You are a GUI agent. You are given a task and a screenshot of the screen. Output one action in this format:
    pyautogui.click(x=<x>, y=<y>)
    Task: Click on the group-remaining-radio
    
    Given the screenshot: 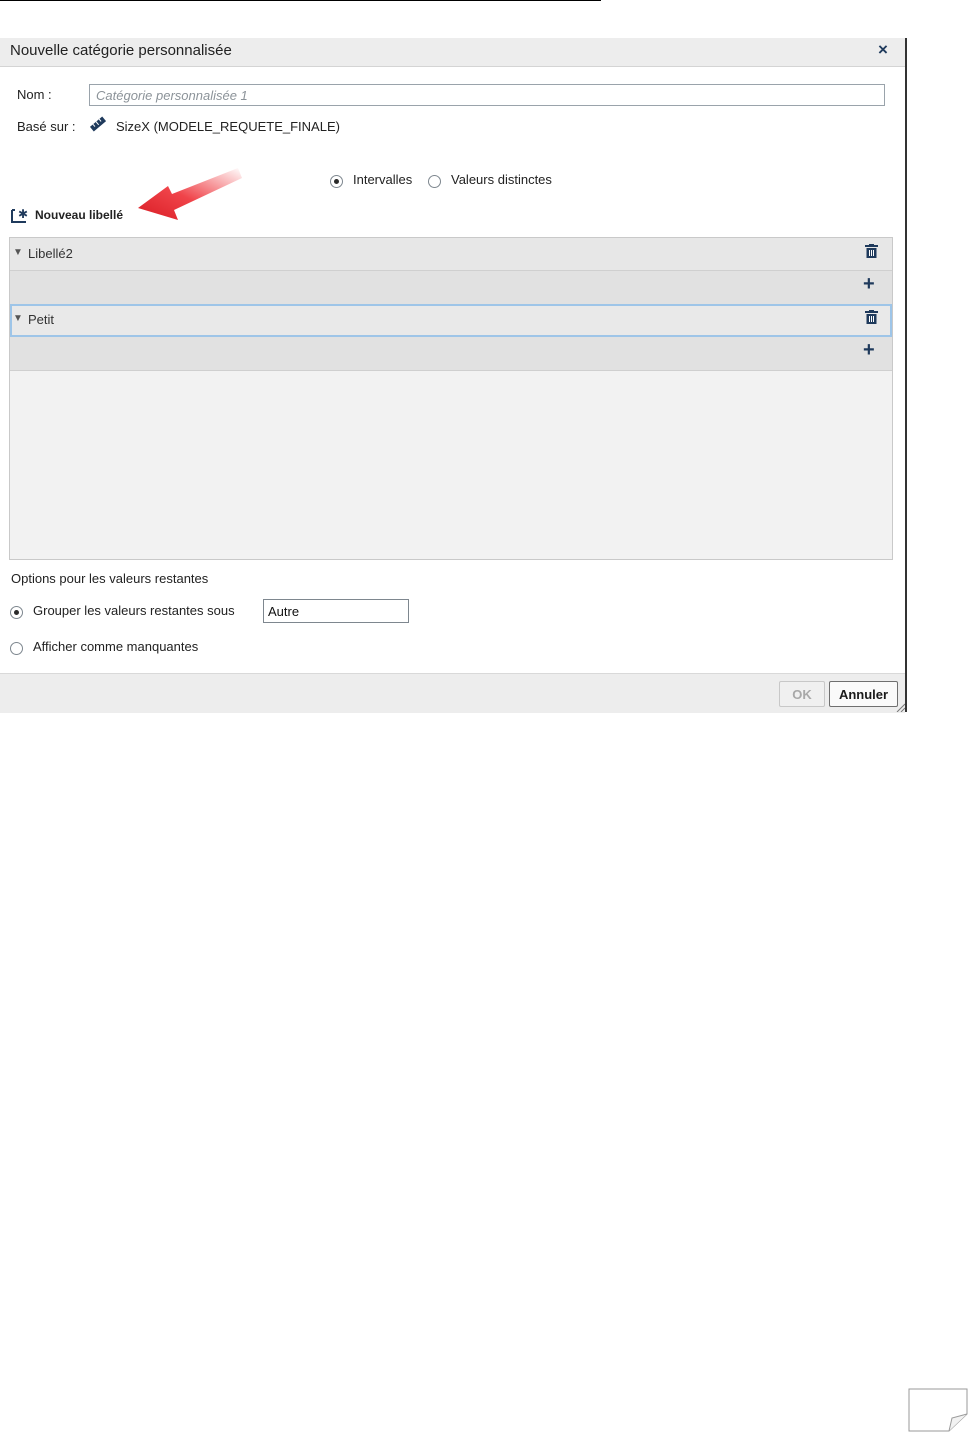 What is the action you would take?
    pyautogui.click(x=16, y=612)
    